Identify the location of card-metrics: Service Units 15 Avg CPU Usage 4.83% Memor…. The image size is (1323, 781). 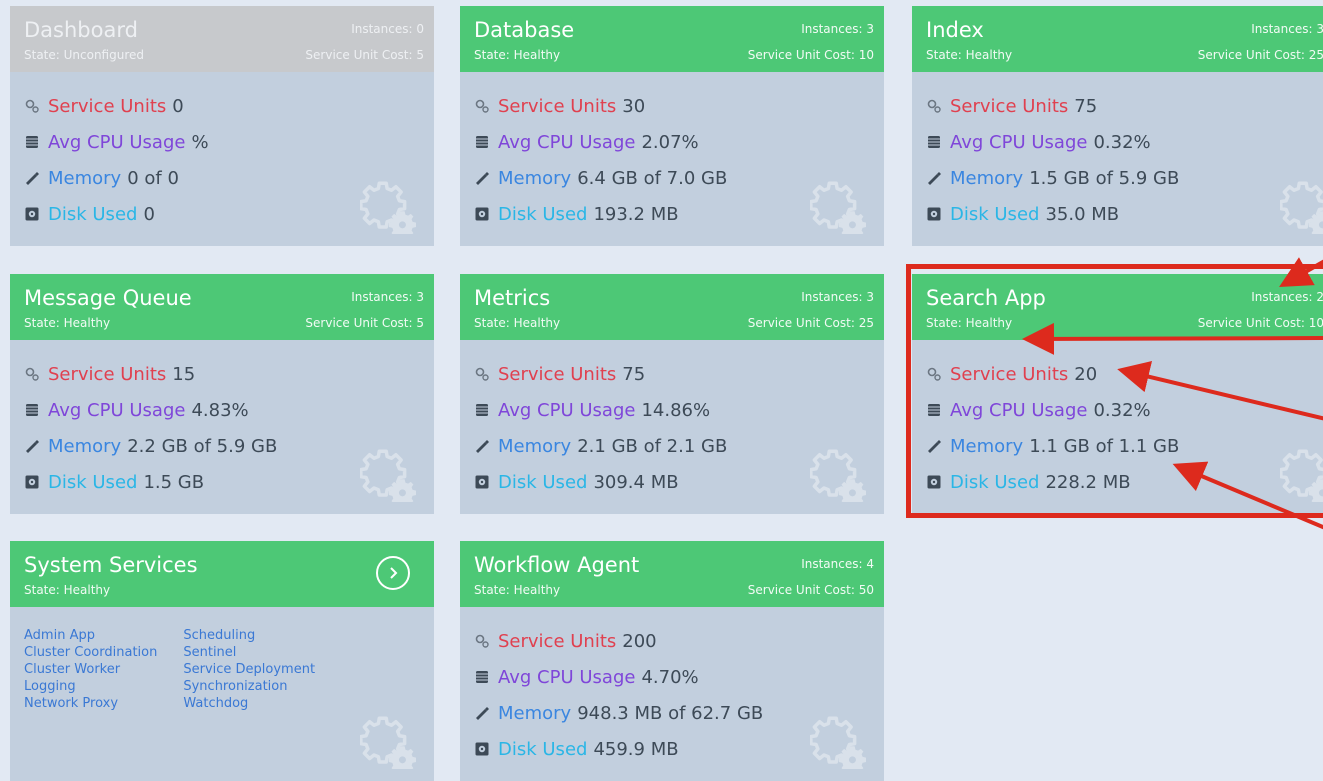
(150, 428).